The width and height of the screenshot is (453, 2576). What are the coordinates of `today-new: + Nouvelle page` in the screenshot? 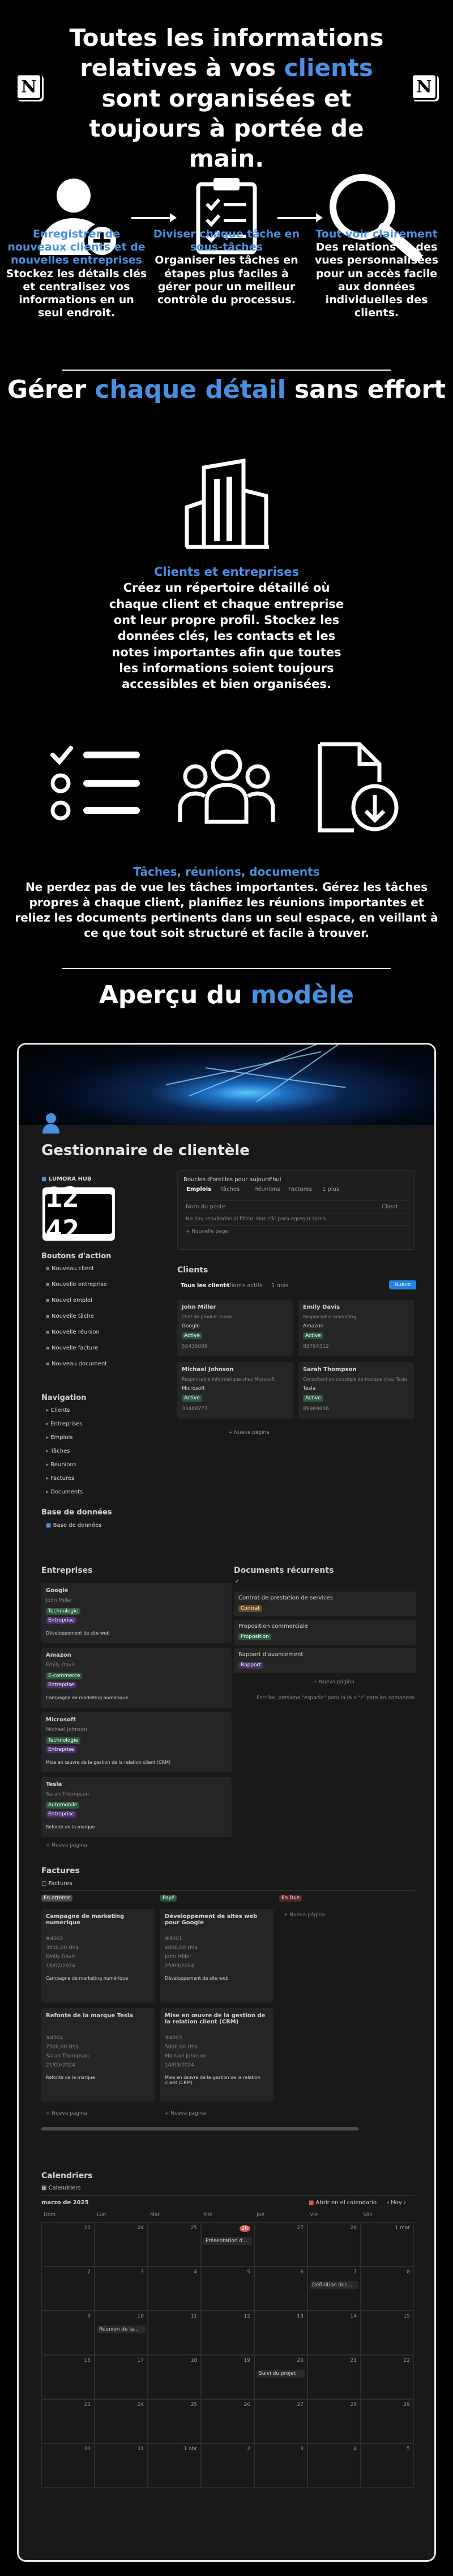 It's located at (207, 1231).